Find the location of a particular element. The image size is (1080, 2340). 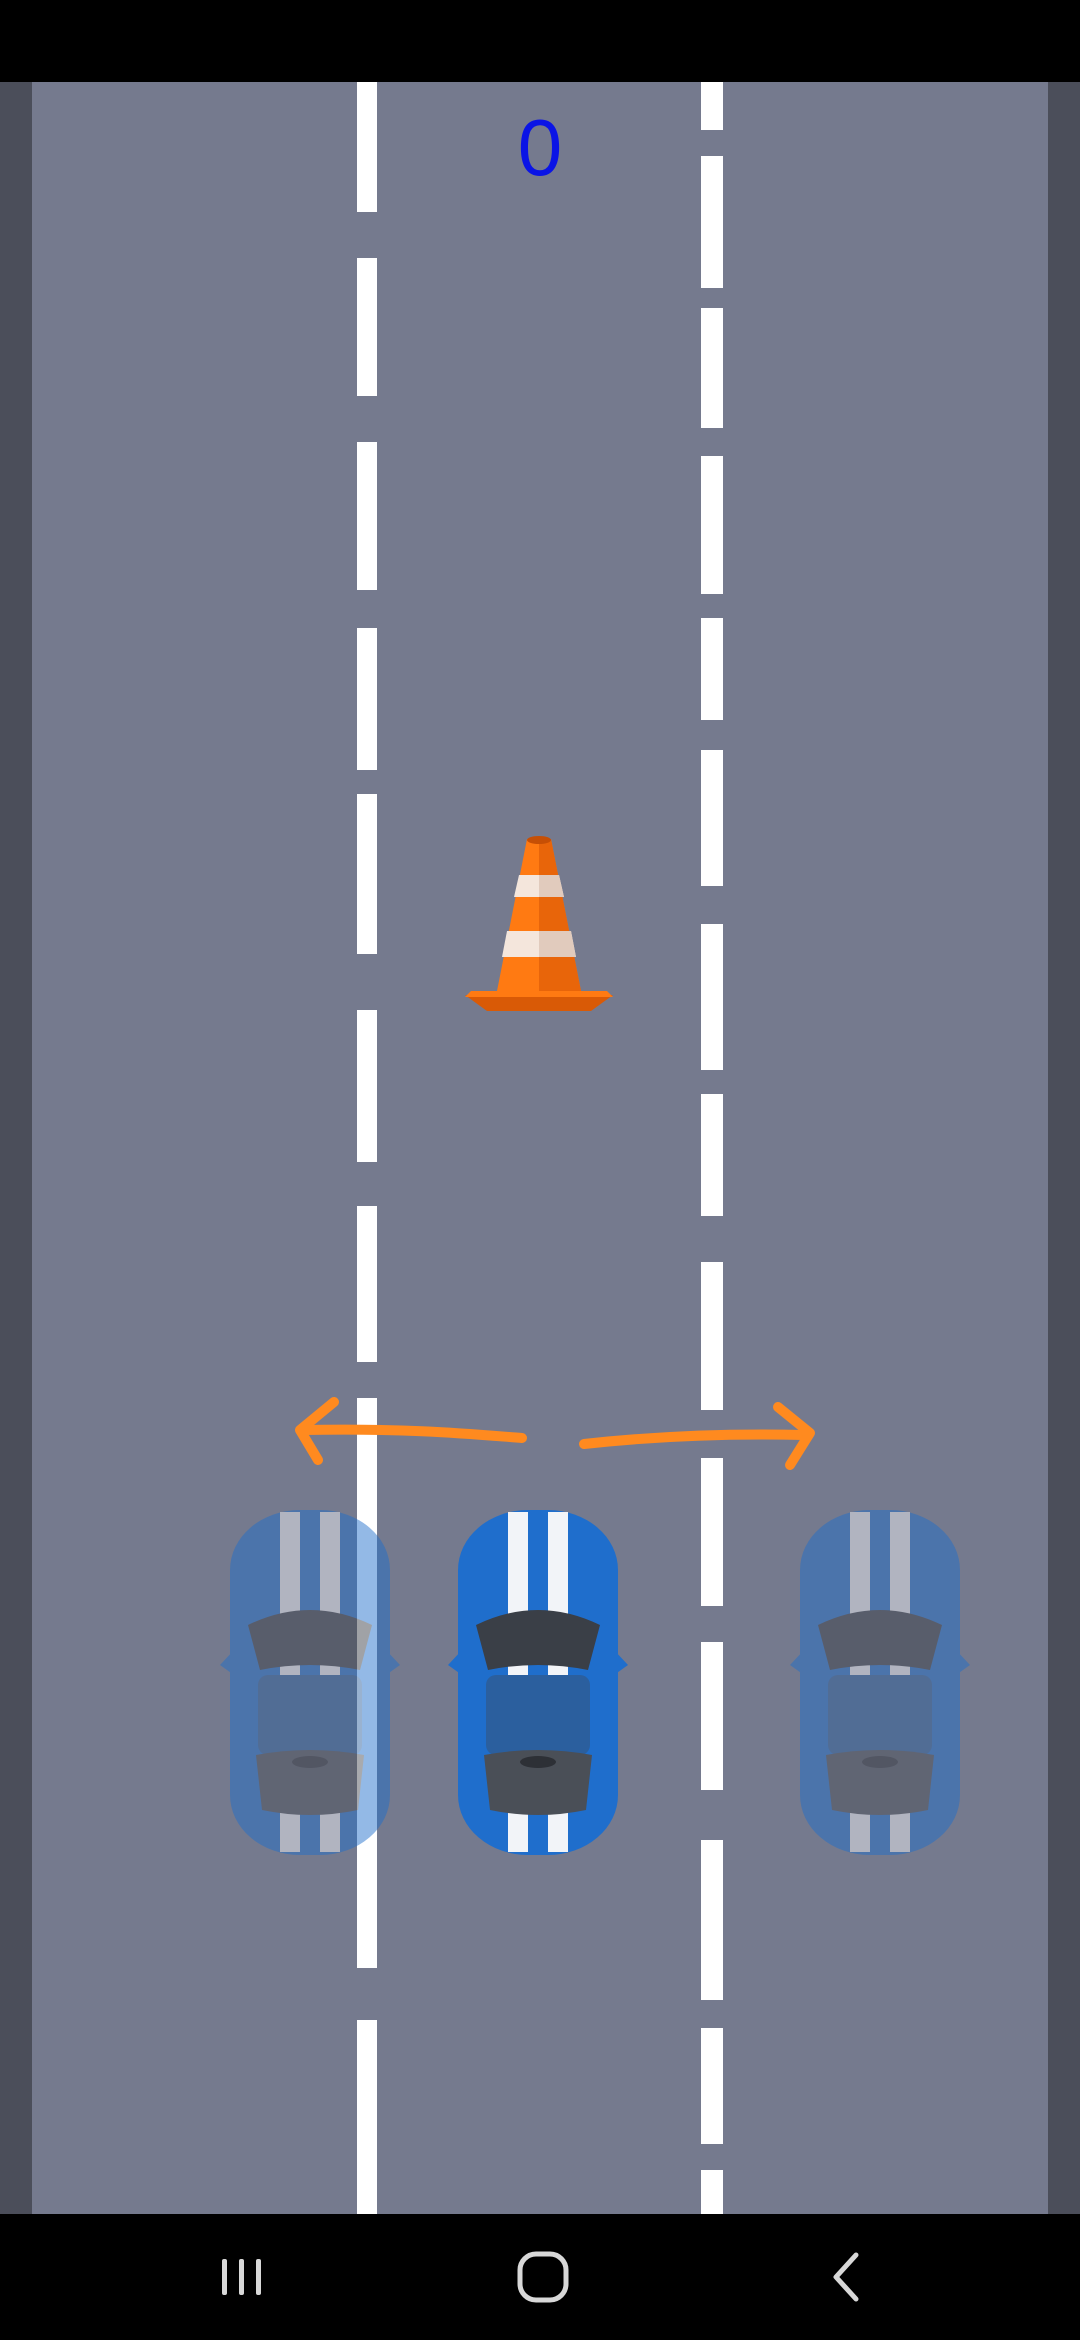

back-icon is located at coordinates (846, 2277).